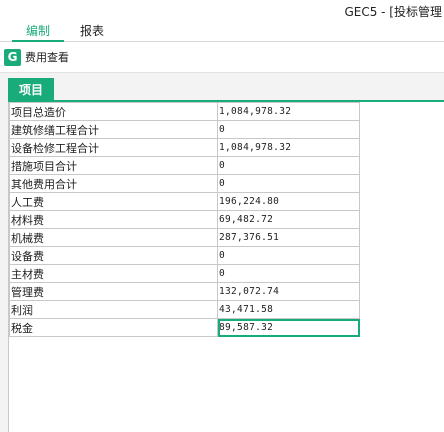 The image size is (444, 432). I want to click on table-row: 设备检修工程合计 1,084,978.32, so click(184, 147).